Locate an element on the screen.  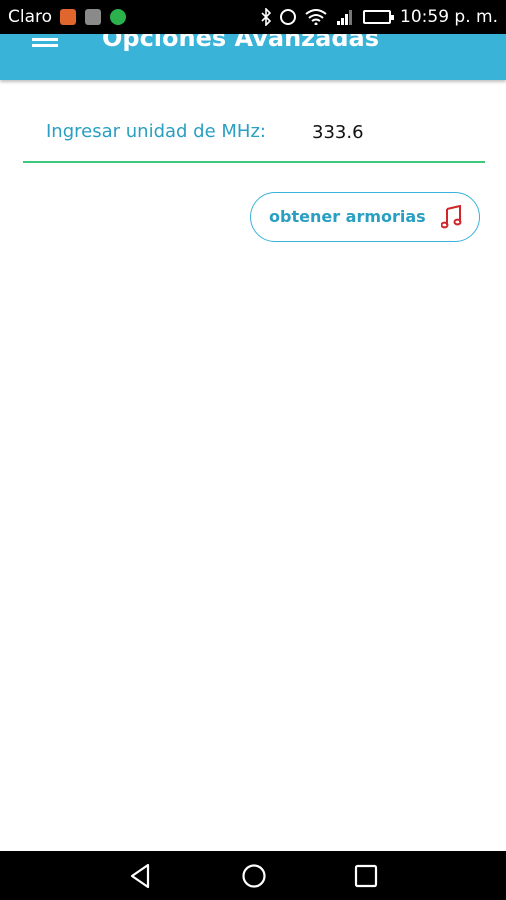
notification-app-icon is located at coordinates (68, 17).